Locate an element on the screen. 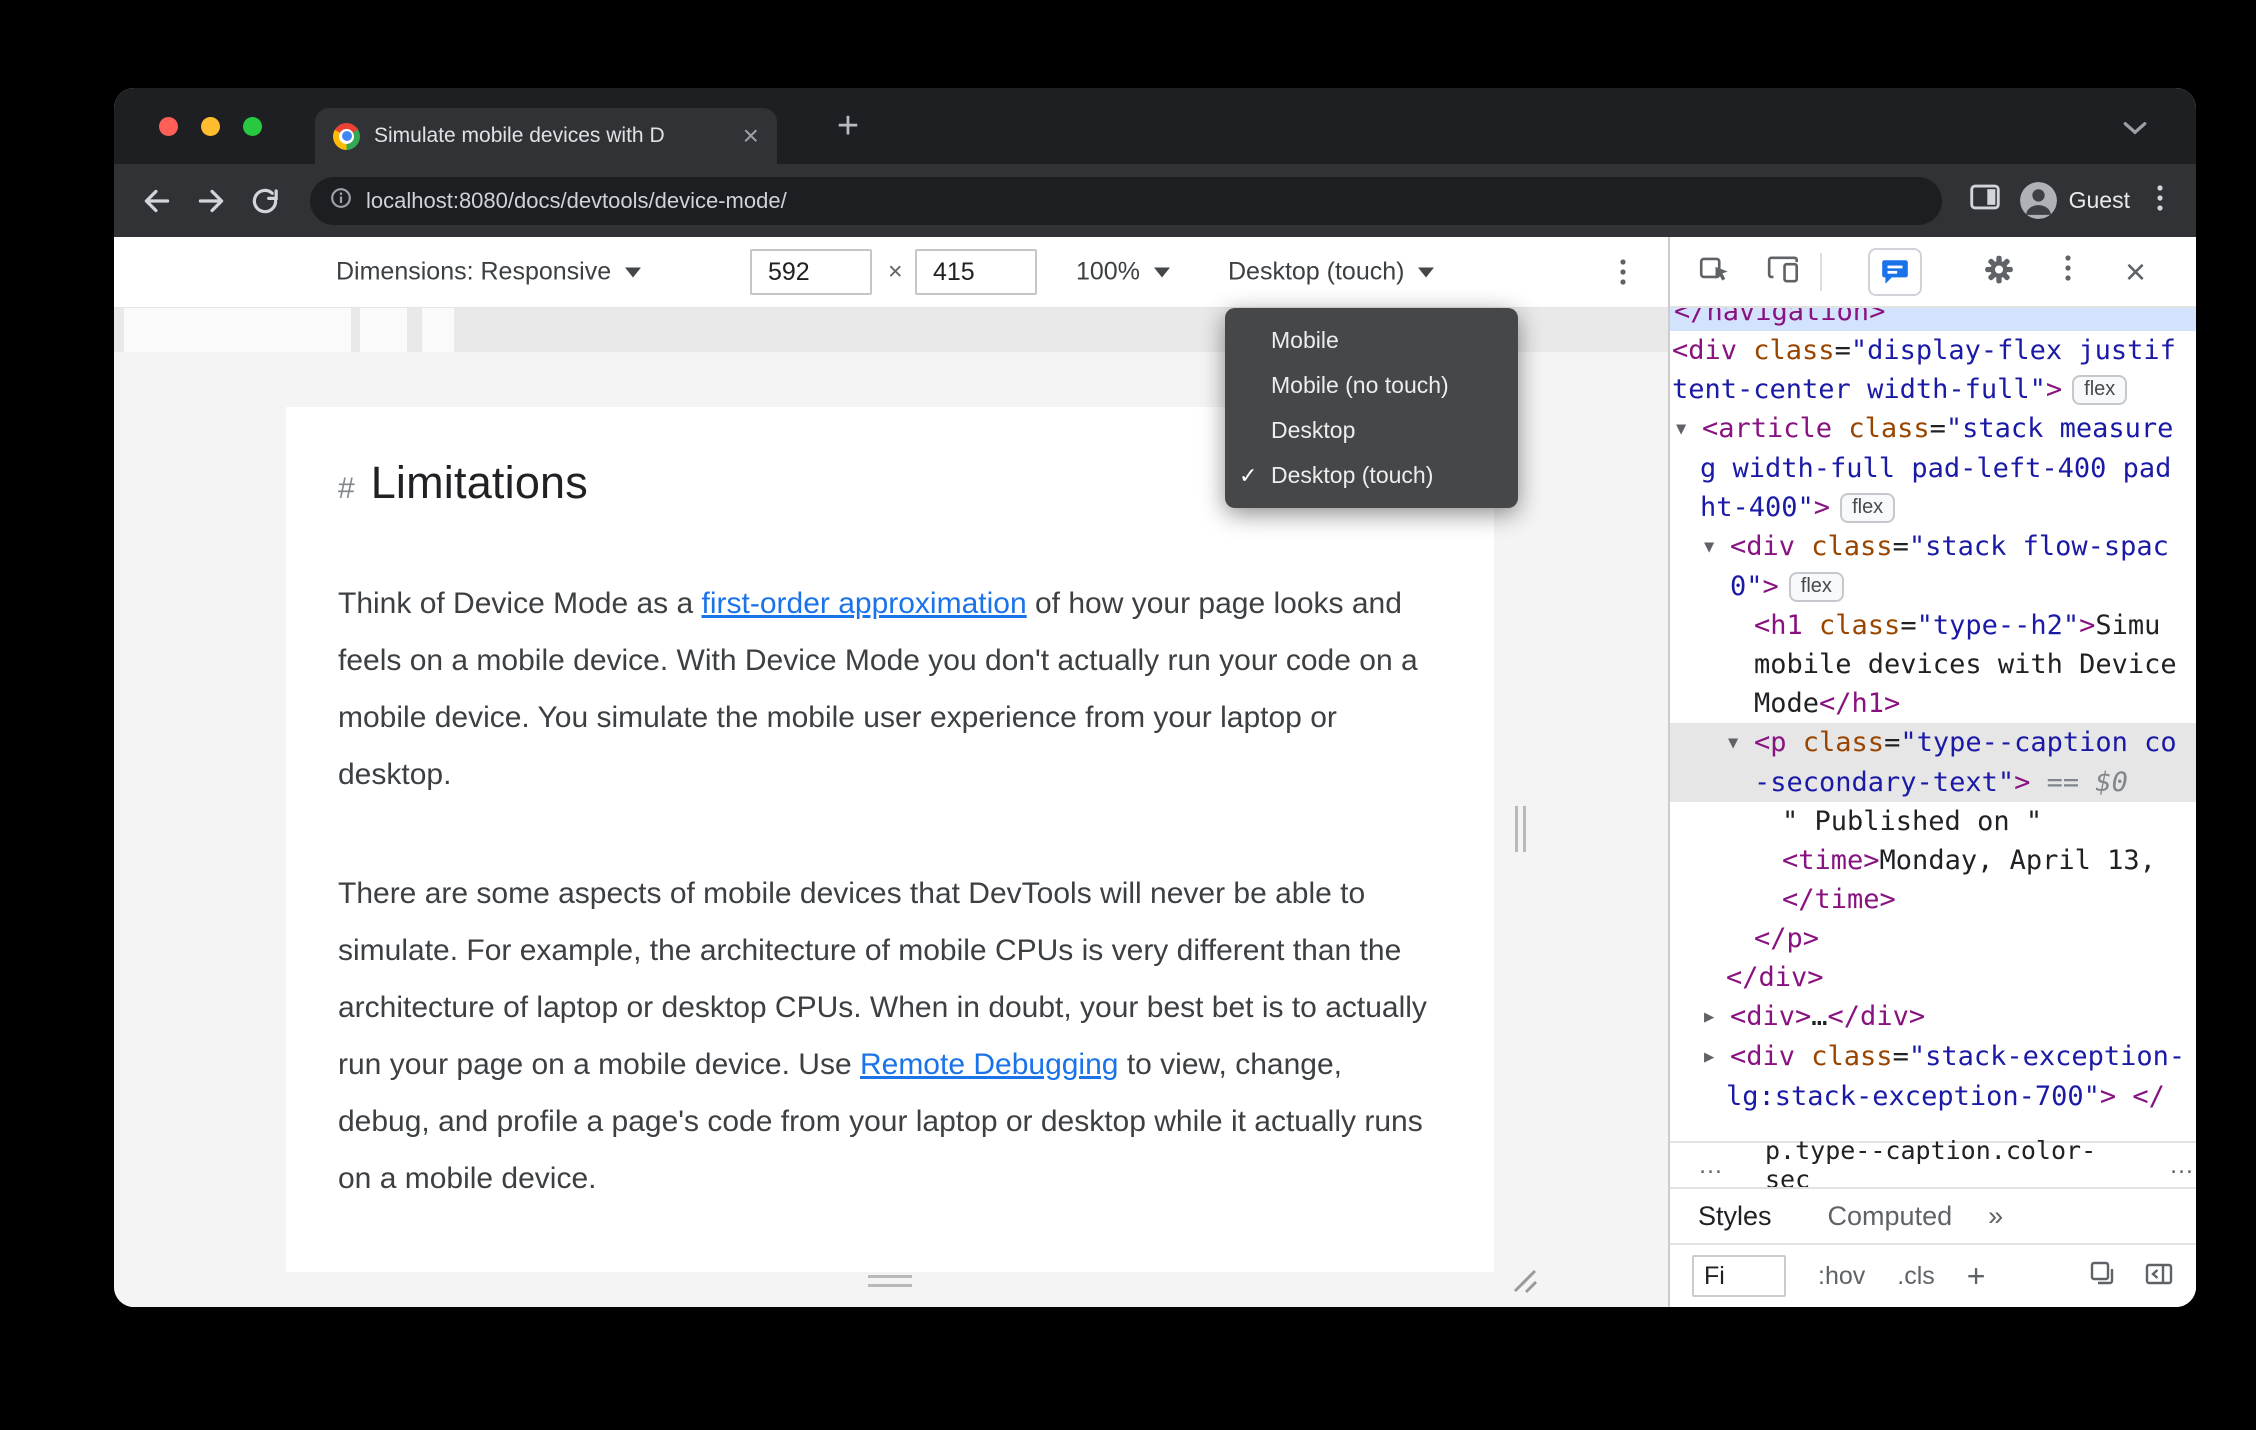  breadcrumb-selected-node: p.type--caption.color-sec is located at coordinates (1947, 1165).